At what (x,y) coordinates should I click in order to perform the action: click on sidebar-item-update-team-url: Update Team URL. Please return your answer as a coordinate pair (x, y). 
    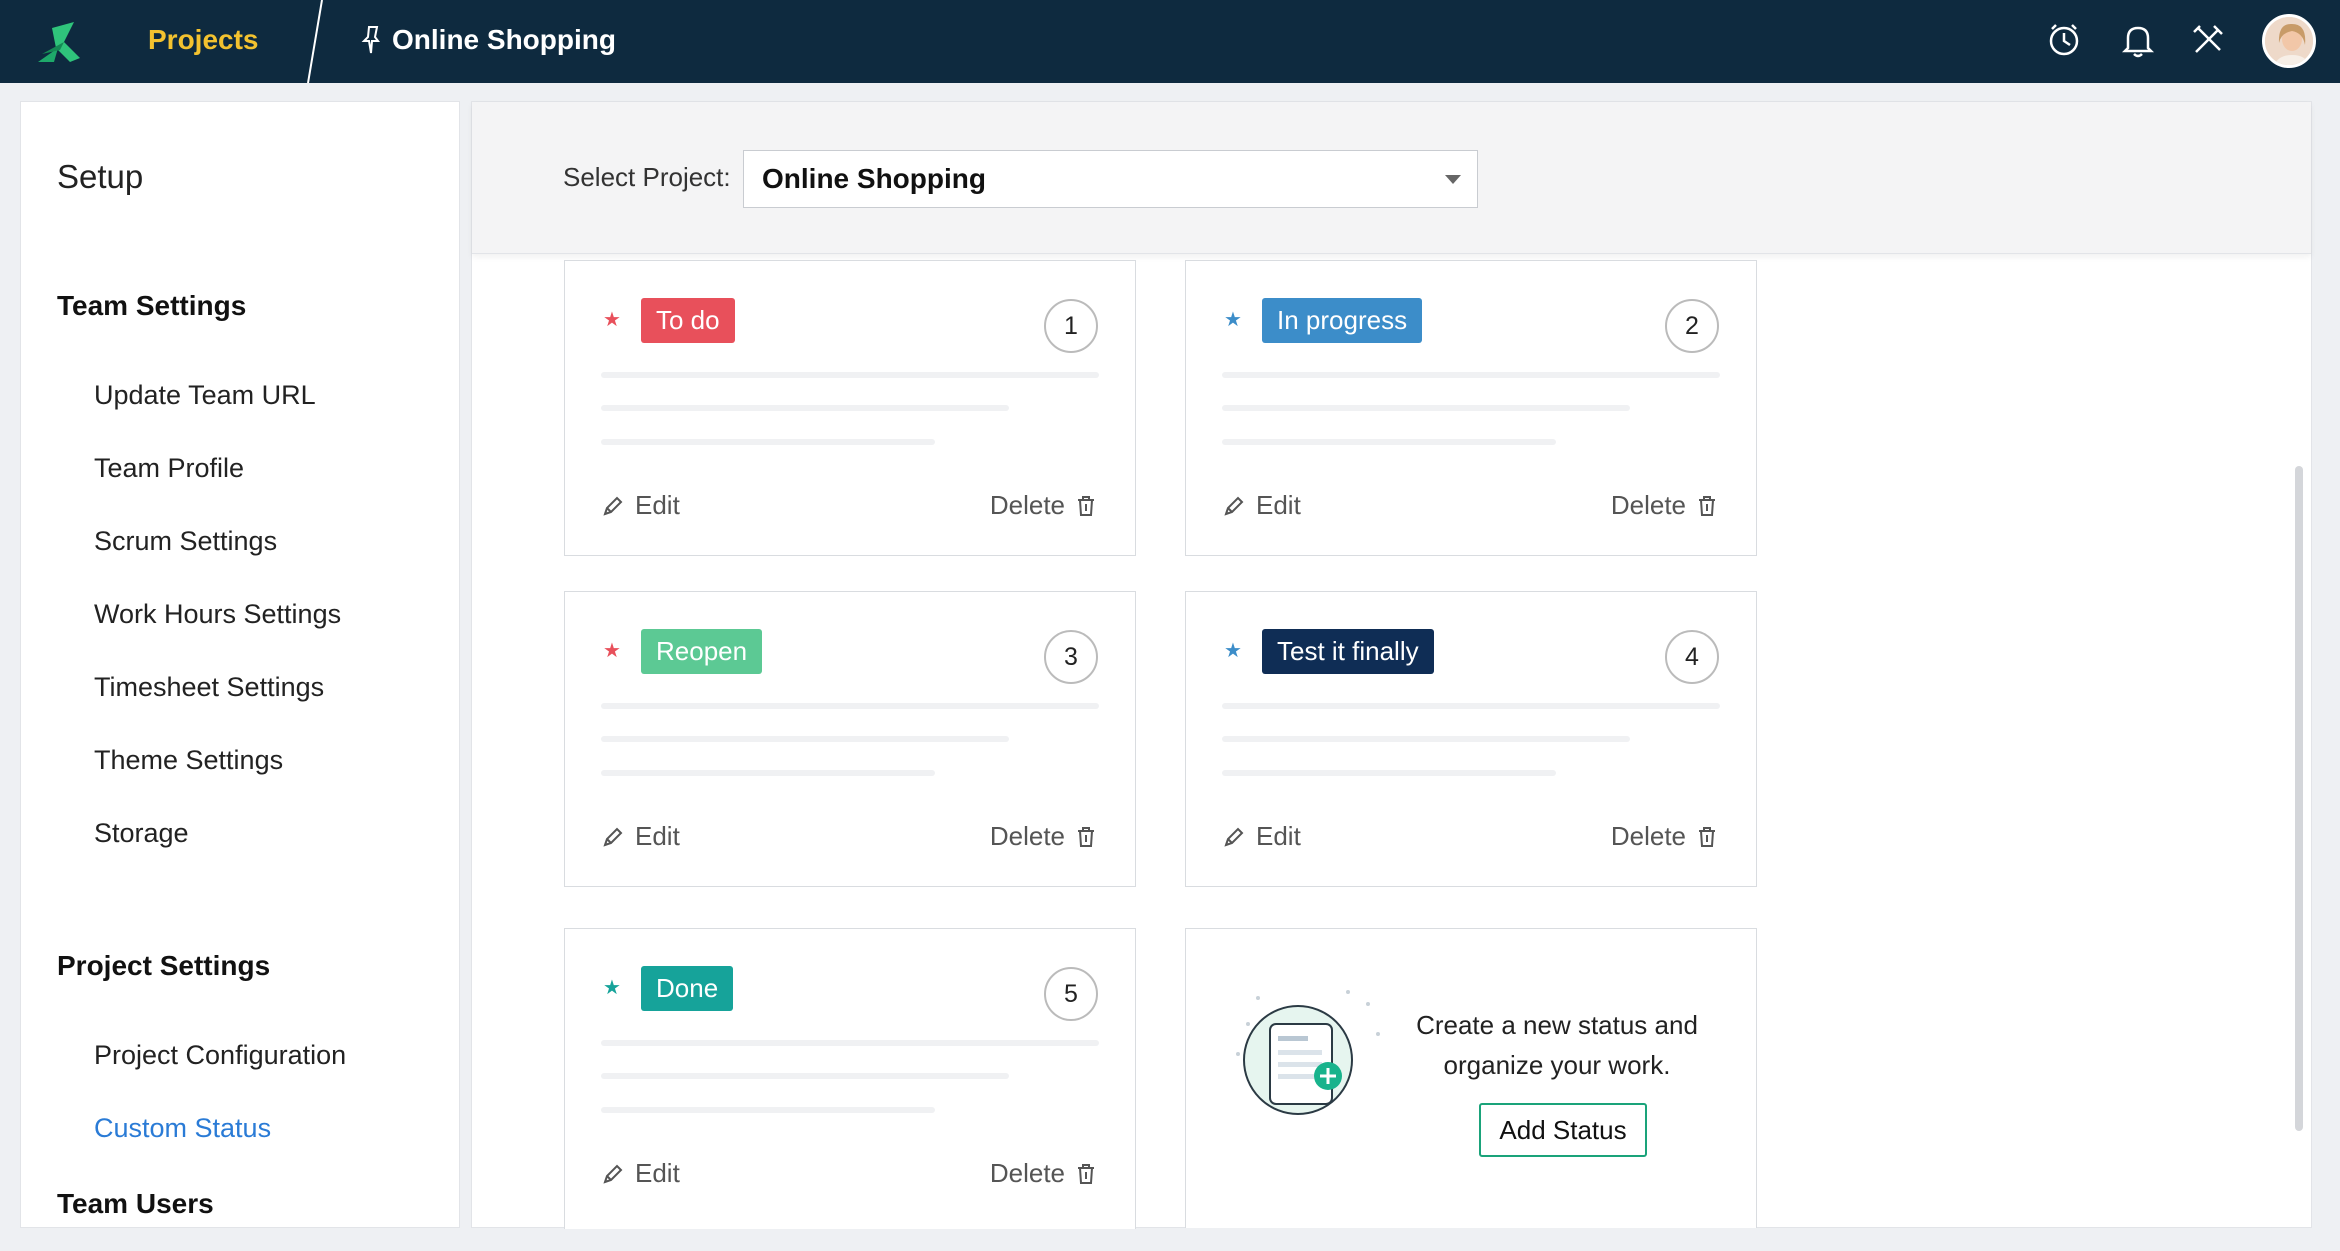
    Looking at the image, I should click on (205, 395).